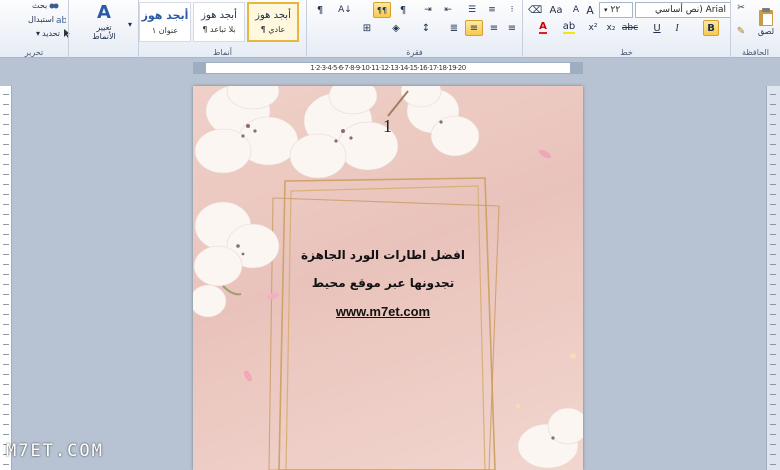 The width and height of the screenshot is (780, 470). What do you see at coordinates (773, 278) in the screenshot?
I see `vertical-scrollbar` at bounding box center [773, 278].